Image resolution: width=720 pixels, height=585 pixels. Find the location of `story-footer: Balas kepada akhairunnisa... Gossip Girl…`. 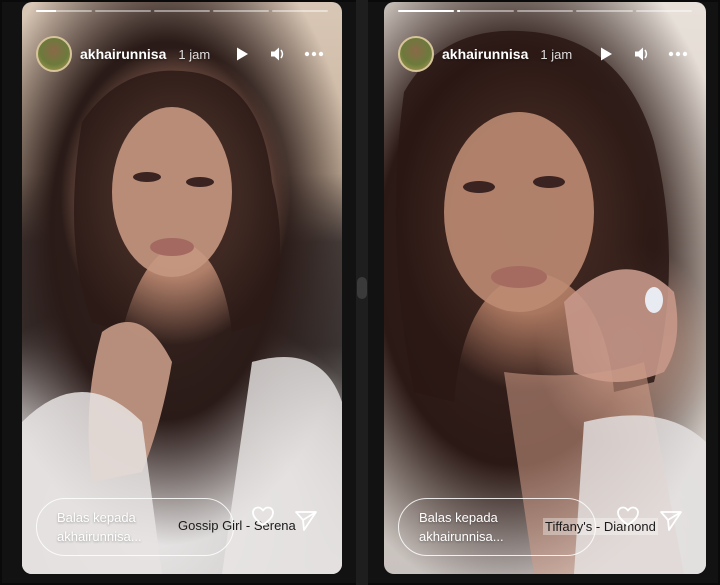

story-footer: Balas kepada akhairunnisa... Gossip Girl… is located at coordinates (182, 527).